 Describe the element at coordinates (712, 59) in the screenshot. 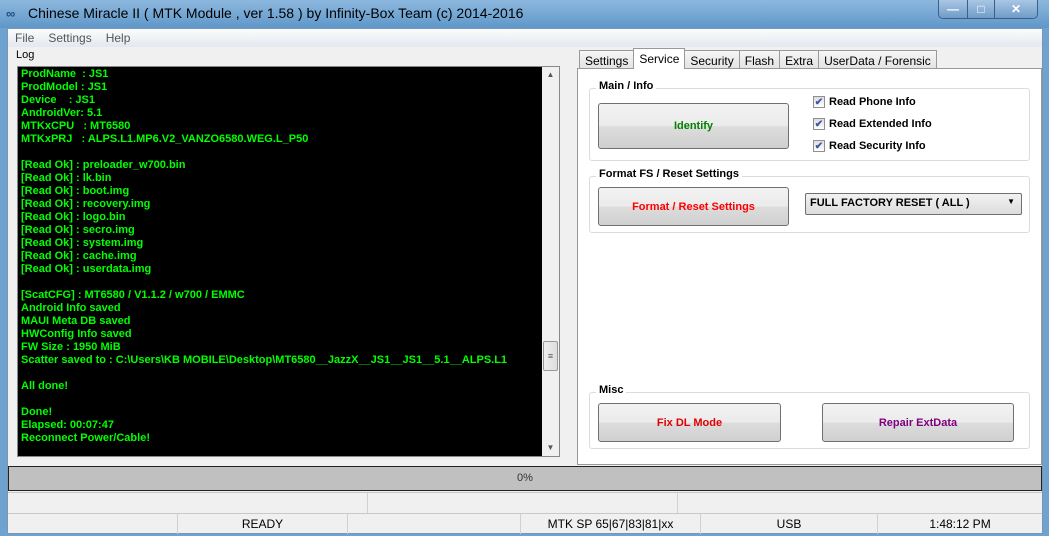

I see `tab-security: Security` at that location.